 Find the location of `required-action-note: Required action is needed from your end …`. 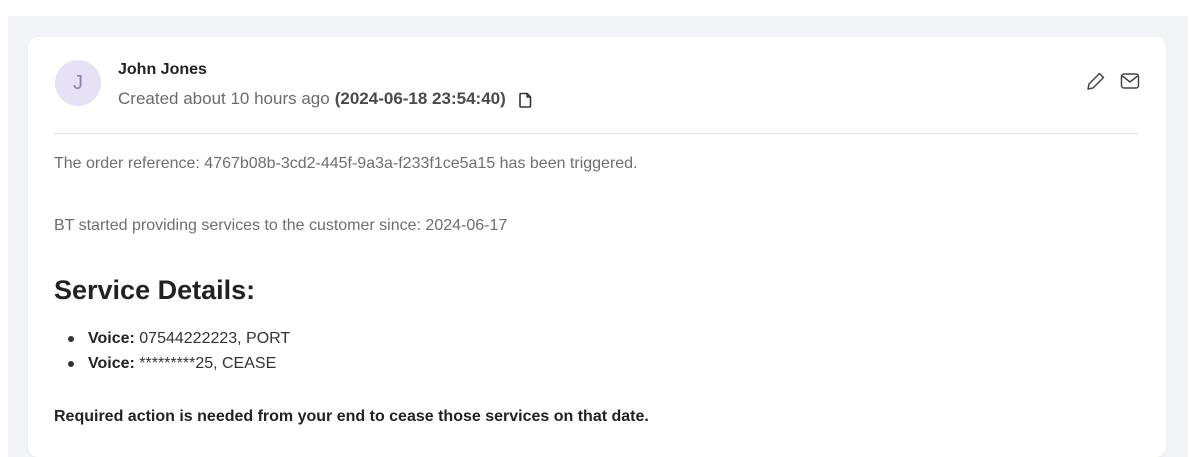

required-action-note: Required action is needed from your end … is located at coordinates (351, 416).